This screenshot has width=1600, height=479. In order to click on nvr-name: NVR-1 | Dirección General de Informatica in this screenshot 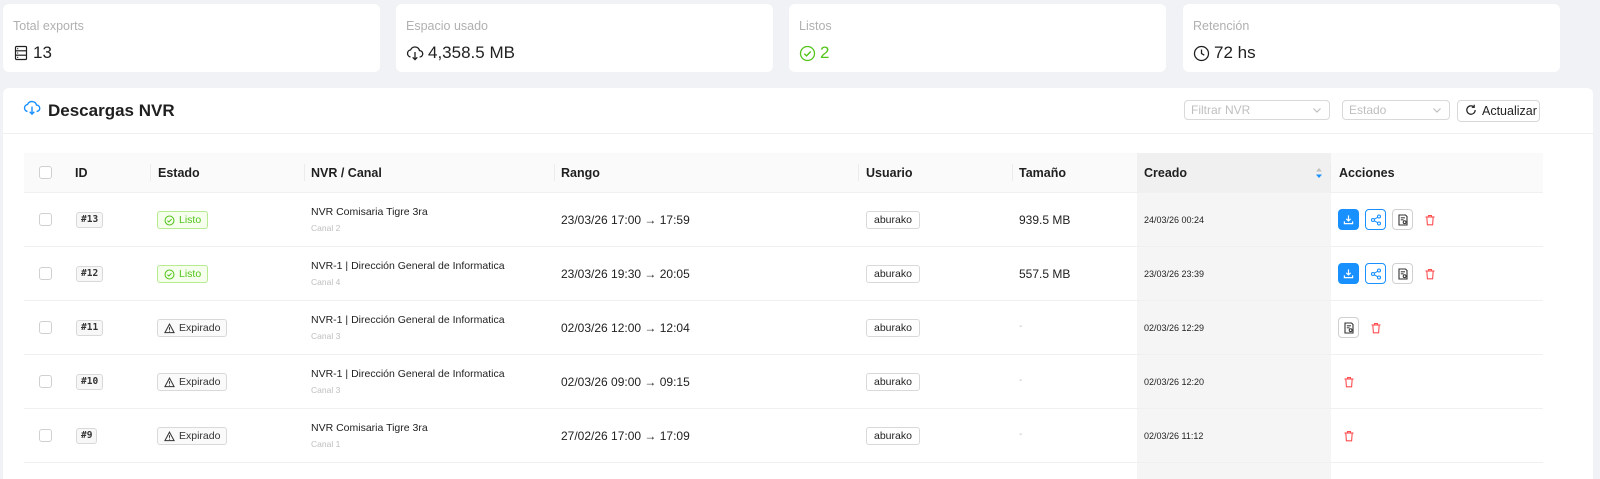, I will do `click(408, 374)`.